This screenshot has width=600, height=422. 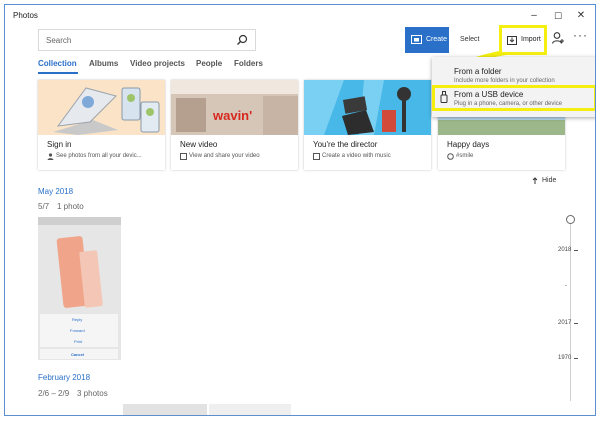 What do you see at coordinates (512, 40) in the screenshot?
I see `import-icon` at bounding box center [512, 40].